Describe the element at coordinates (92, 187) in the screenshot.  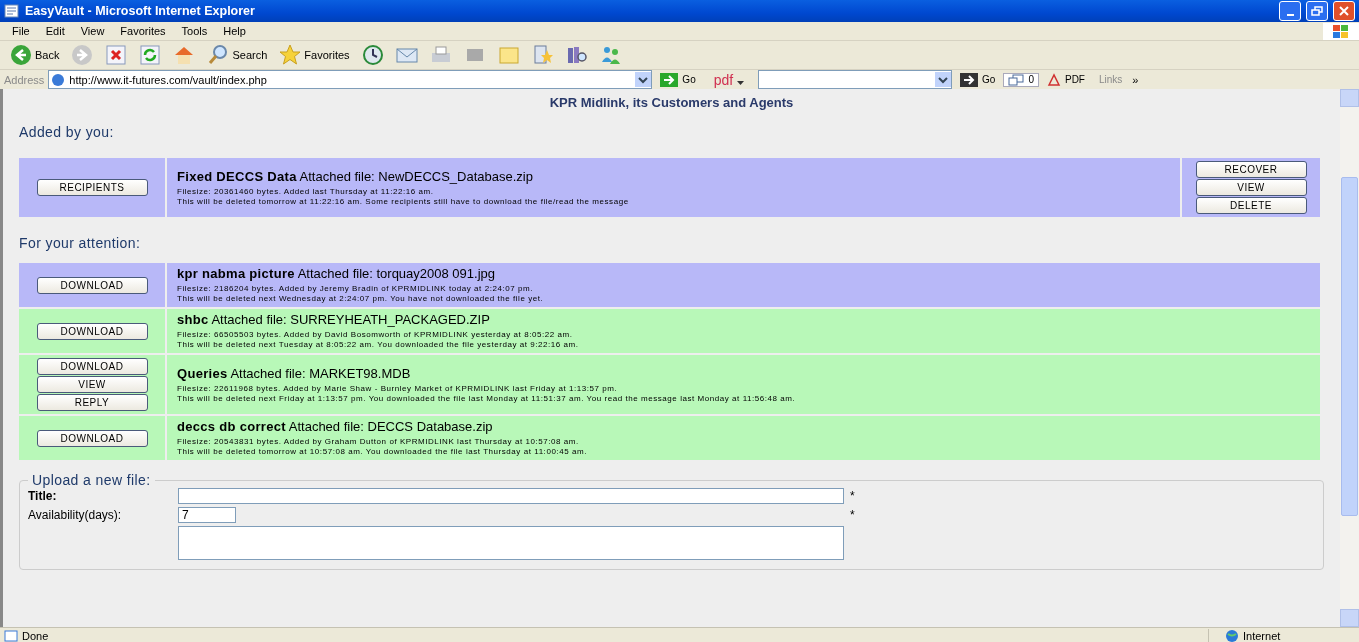
I see `action-button: RECIPIENTS` at that location.